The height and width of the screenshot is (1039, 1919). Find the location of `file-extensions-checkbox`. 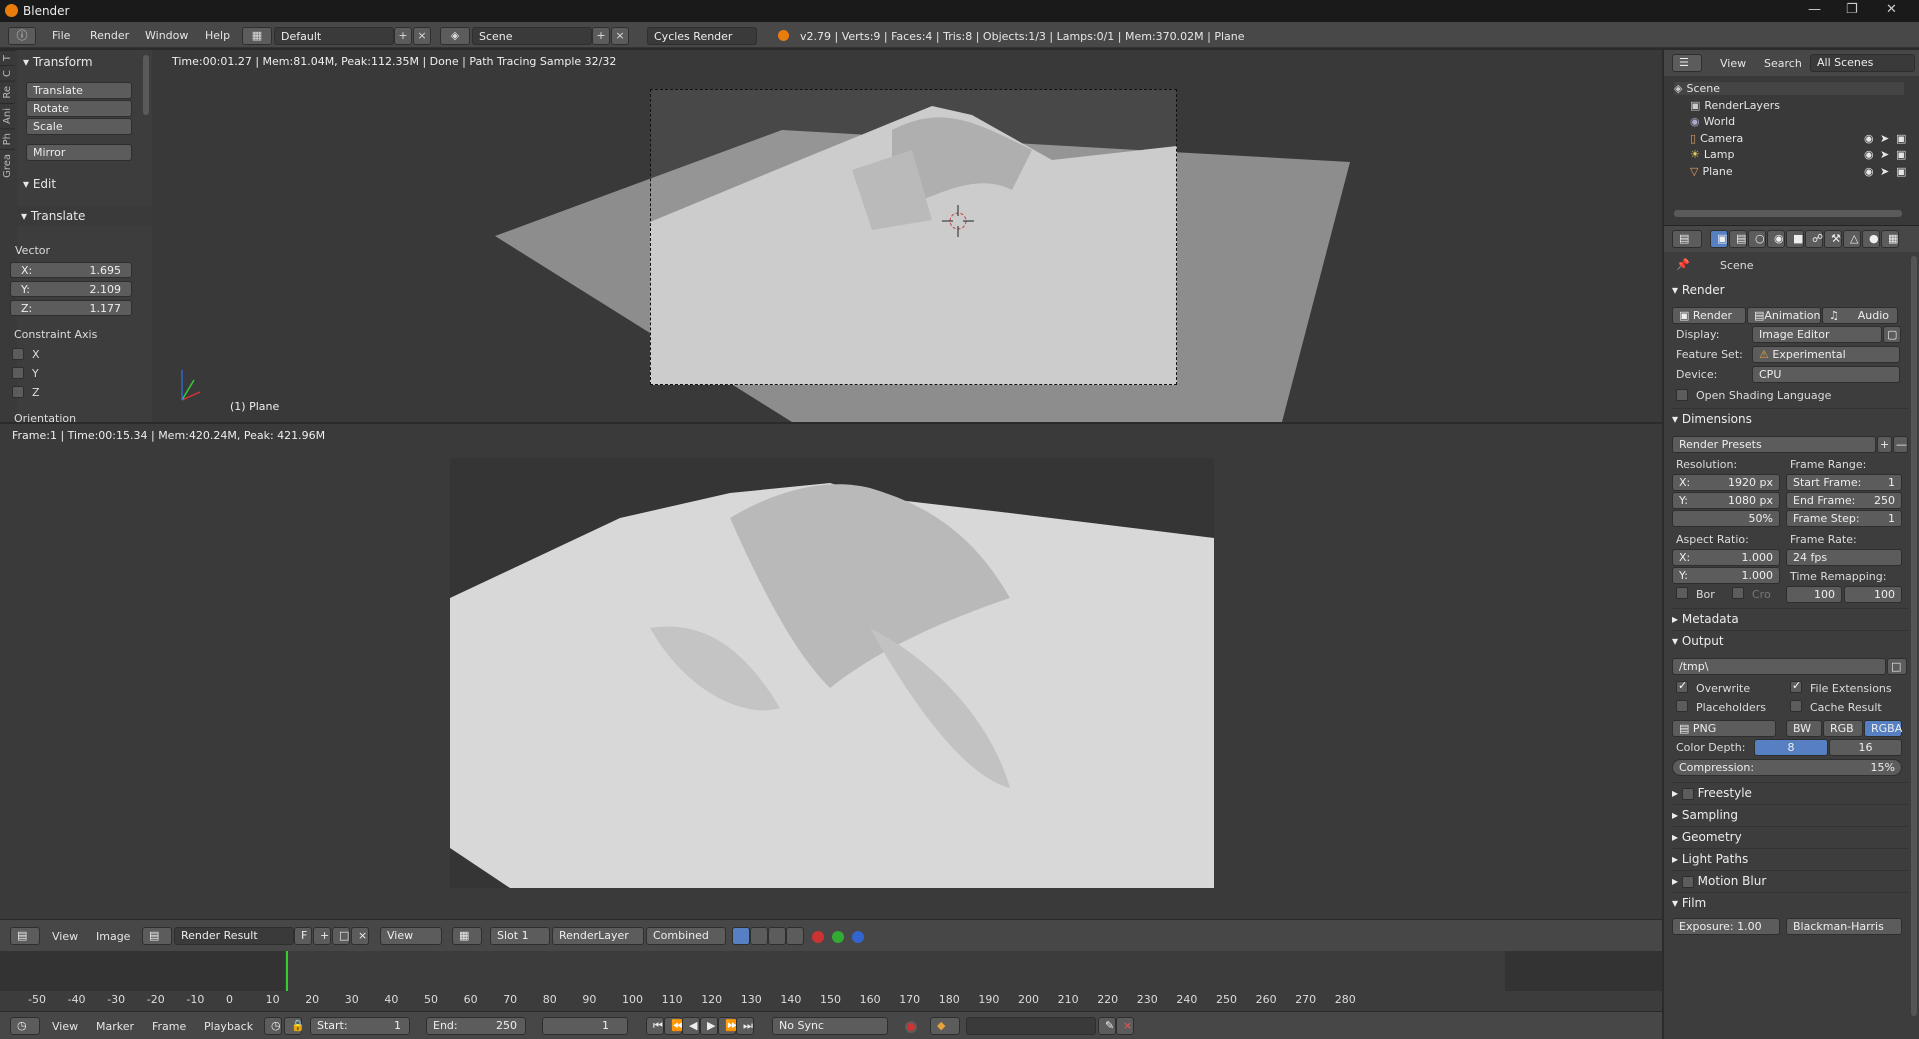

file-extensions-checkbox is located at coordinates (1796, 686).